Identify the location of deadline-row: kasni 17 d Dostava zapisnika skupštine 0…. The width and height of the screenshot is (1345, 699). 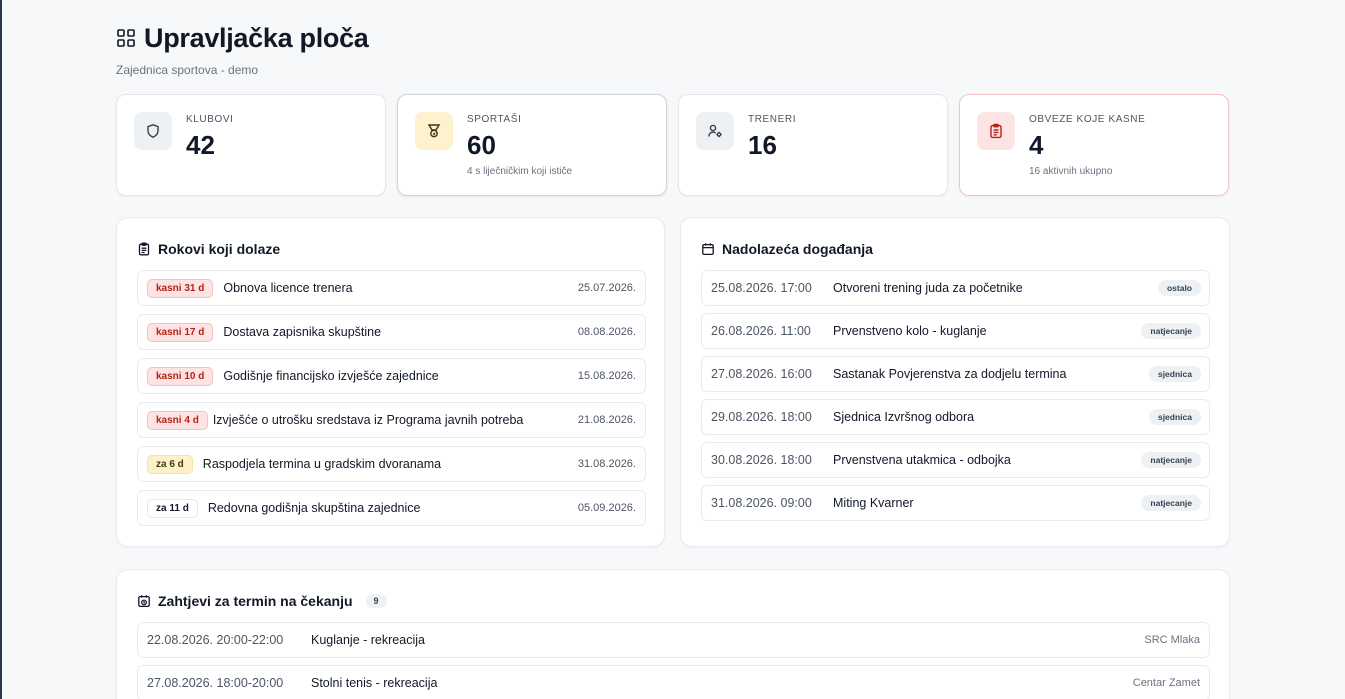
(391, 332).